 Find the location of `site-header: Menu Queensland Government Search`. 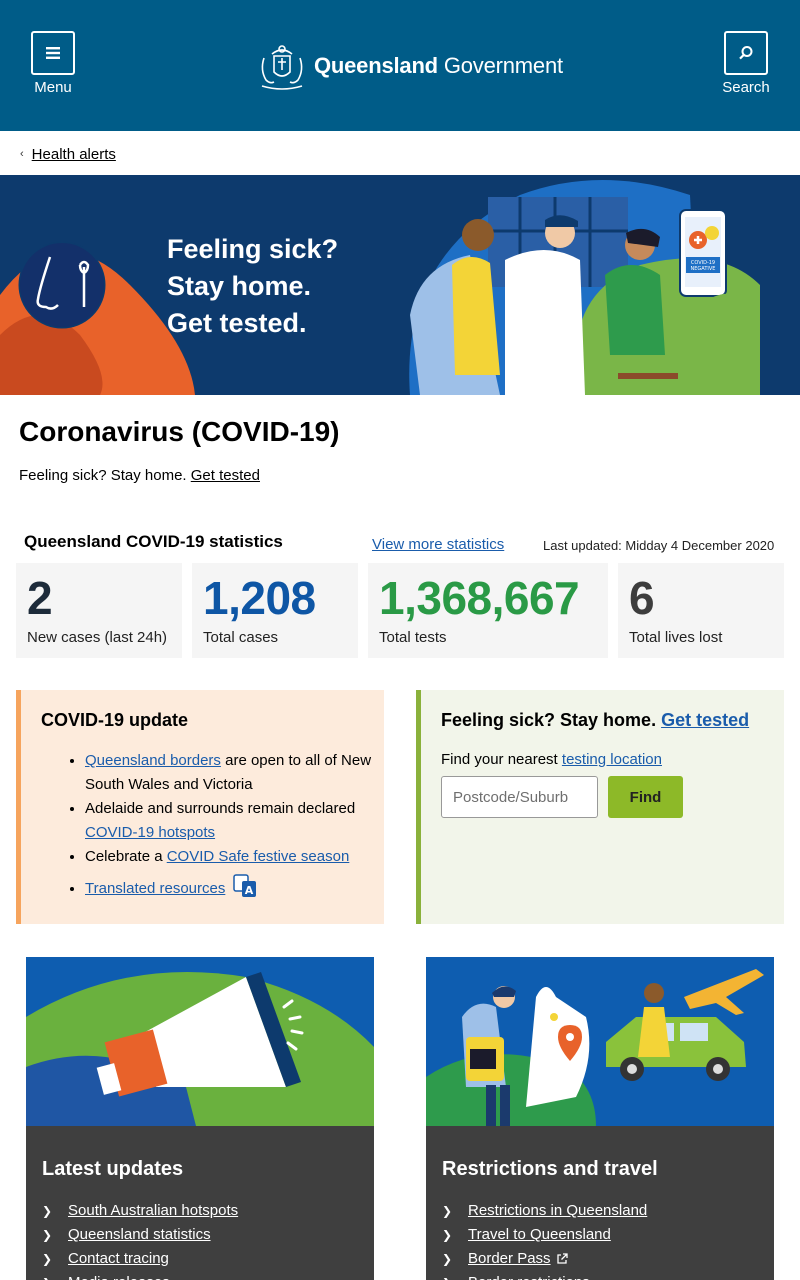

site-header: Menu Queensland Government Search is located at coordinates (400, 65).